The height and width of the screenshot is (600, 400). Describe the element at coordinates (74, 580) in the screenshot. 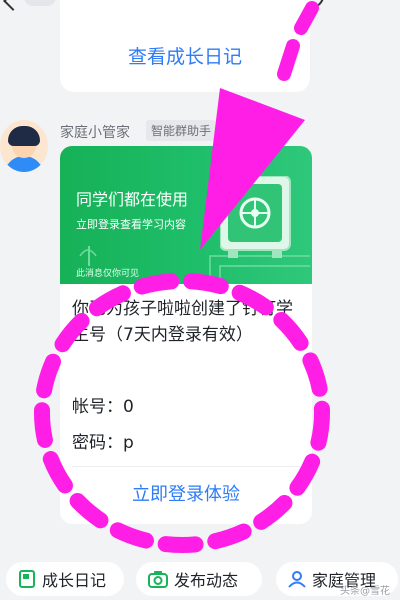

I see `growth-diary-label: 成长日记` at that location.